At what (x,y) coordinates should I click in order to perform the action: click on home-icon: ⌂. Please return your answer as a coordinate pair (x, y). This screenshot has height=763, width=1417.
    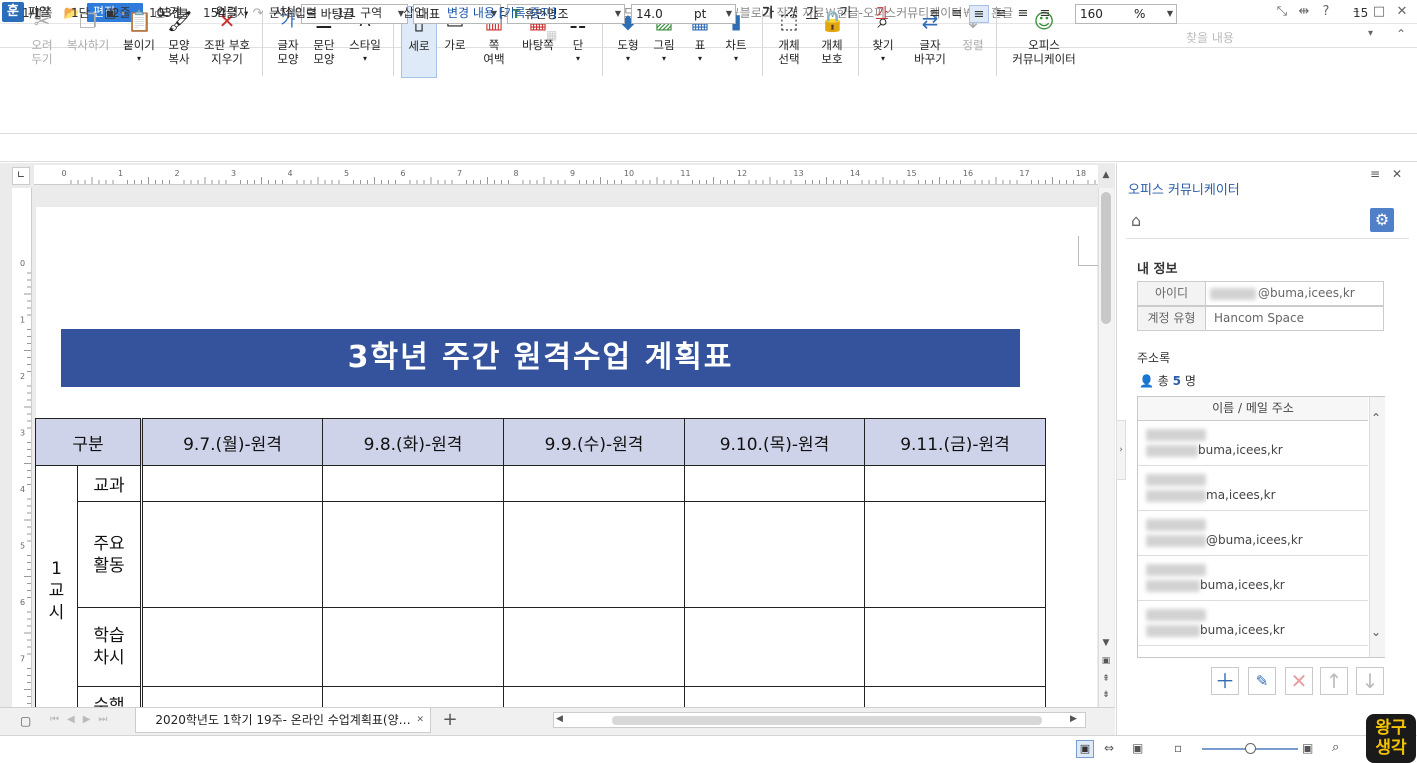
    Looking at the image, I should click on (1136, 220).